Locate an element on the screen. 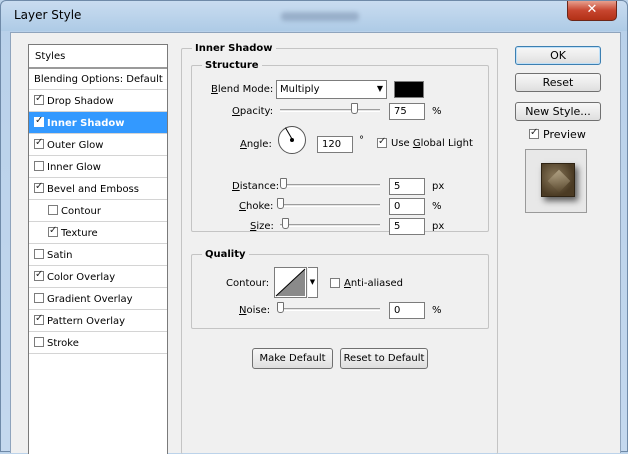 The height and width of the screenshot is (454, 628). style-item-label: Outer Glow is located at coordinates (75, 145).